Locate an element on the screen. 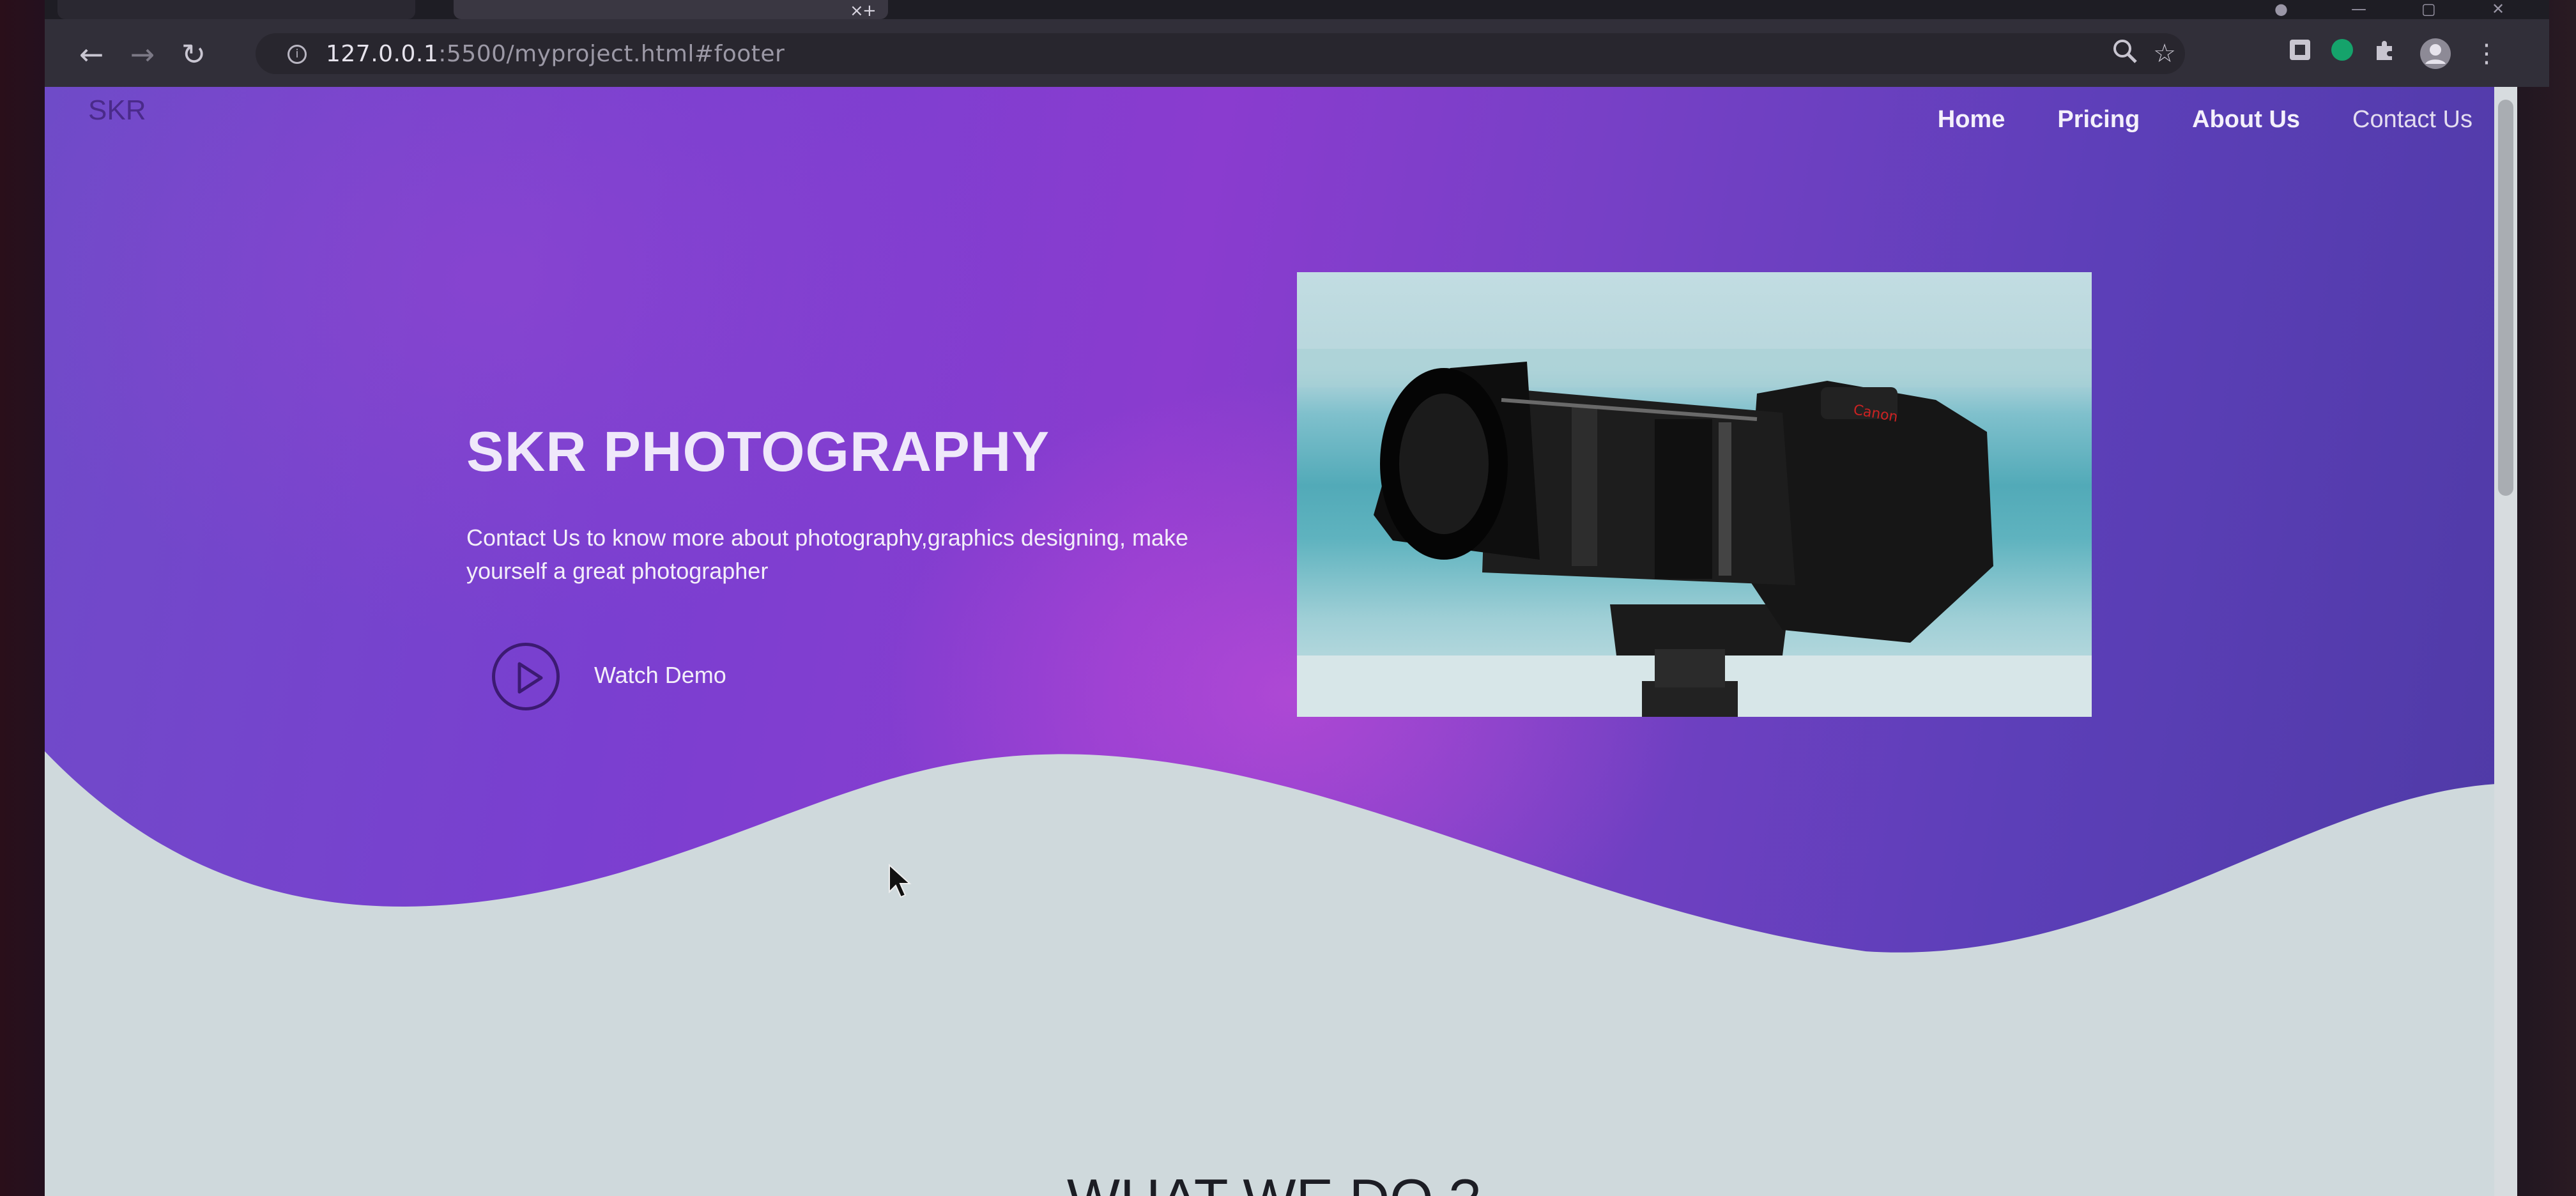 The height and width of the screenshot is (1196, 2576). extension-box-icon is located at coordinates (2300, 53).